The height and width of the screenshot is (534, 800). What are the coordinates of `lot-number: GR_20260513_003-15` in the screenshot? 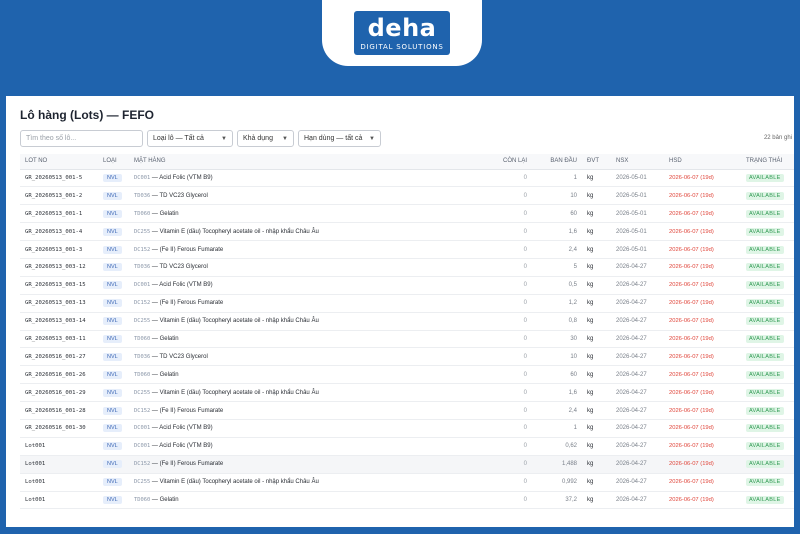 It's located at (59, 285).